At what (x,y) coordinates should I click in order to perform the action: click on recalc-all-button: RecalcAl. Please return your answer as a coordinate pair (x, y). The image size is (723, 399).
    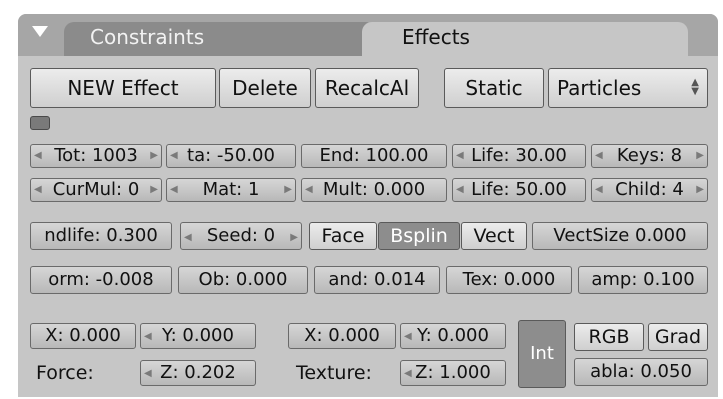
    Looking at the image, I should click on (367, 88).